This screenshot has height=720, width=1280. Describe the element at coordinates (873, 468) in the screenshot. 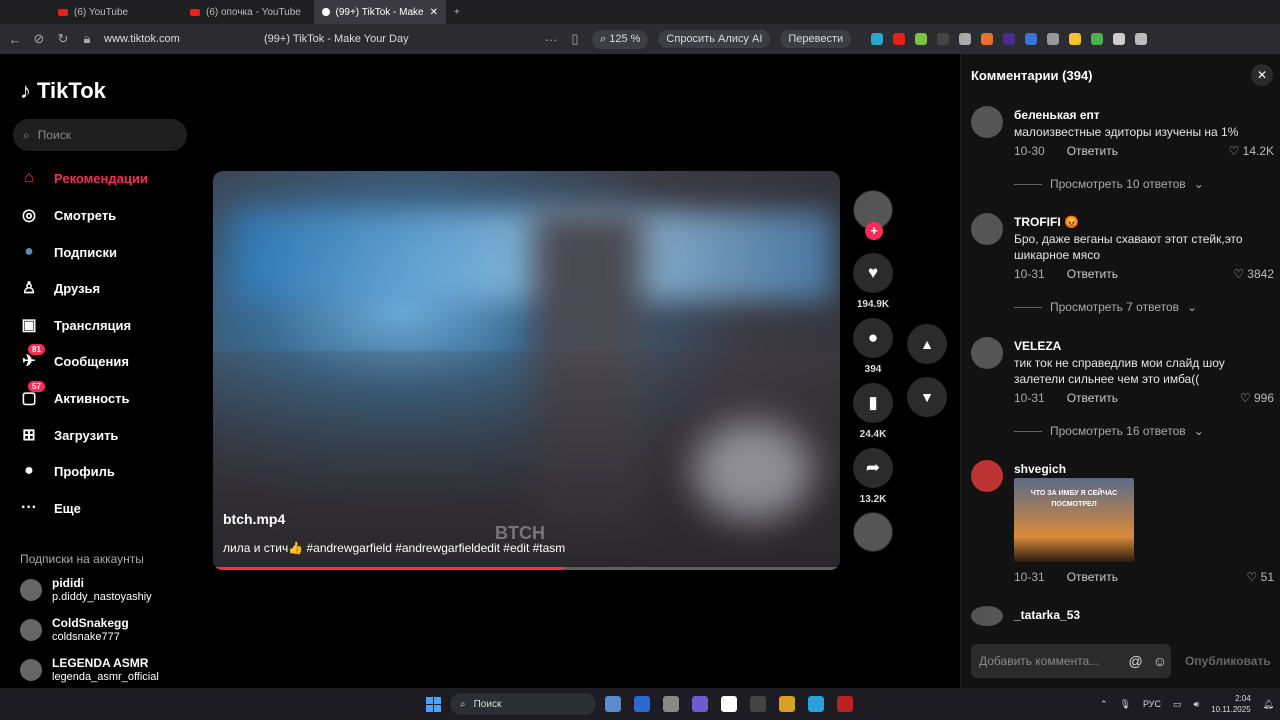

I see `share-button: ➦` at that location.